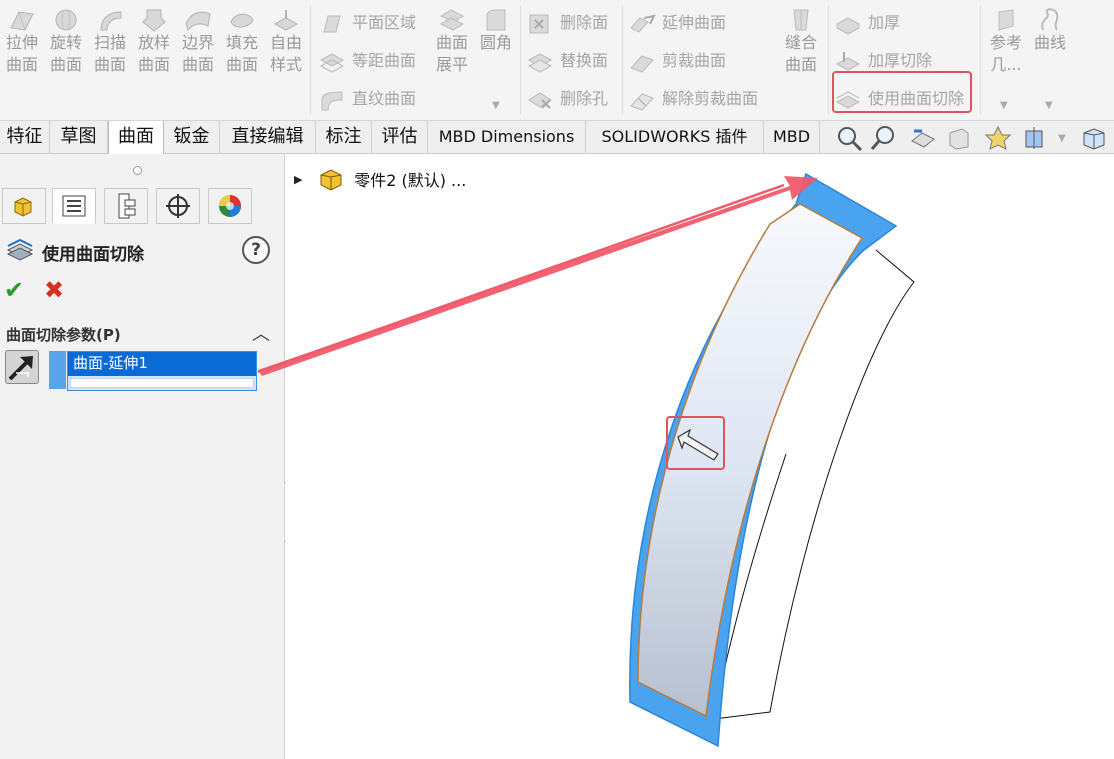 This screenshot has width=1114, height=759. I want to click on untrim-surface-icon, so click(642, 100).